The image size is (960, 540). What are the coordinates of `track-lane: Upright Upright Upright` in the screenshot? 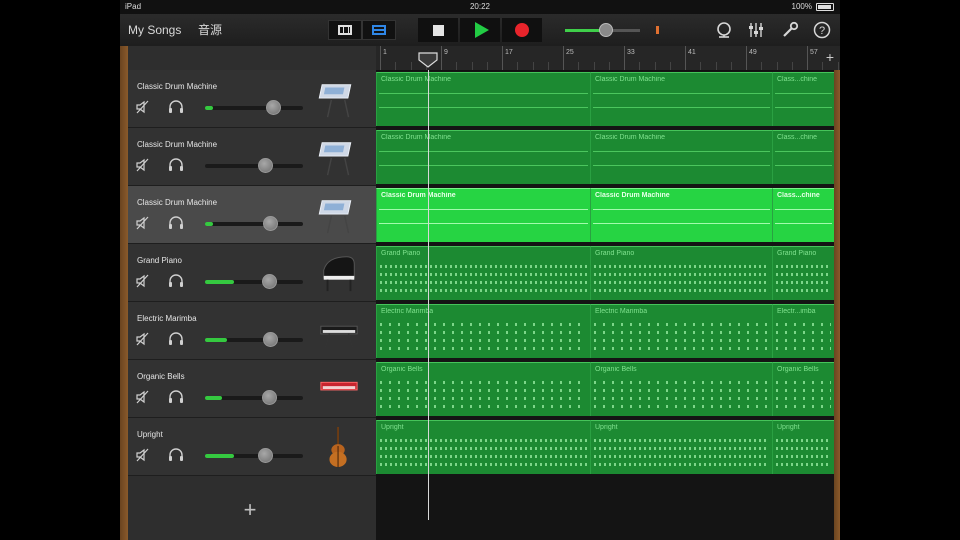 It's located at (605, 447).